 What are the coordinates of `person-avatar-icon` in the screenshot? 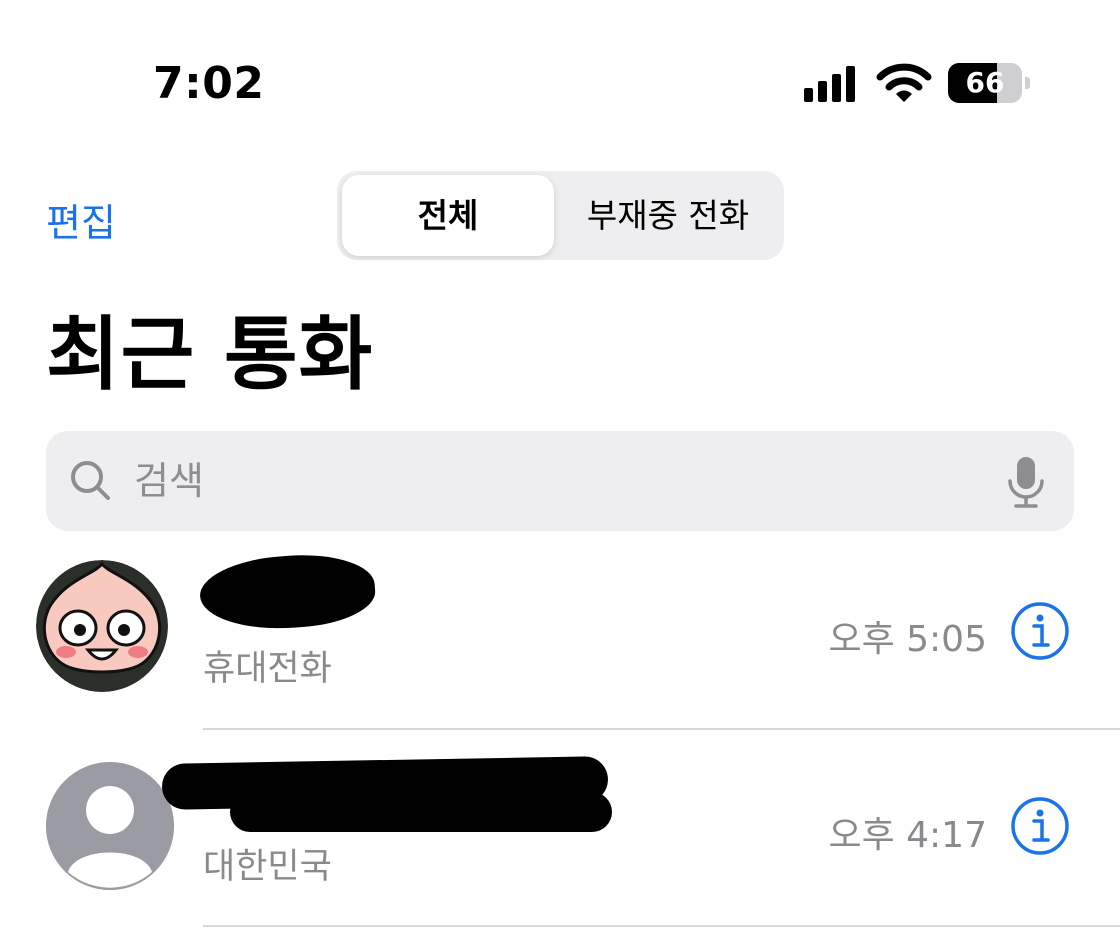 It's located at (110, 826).